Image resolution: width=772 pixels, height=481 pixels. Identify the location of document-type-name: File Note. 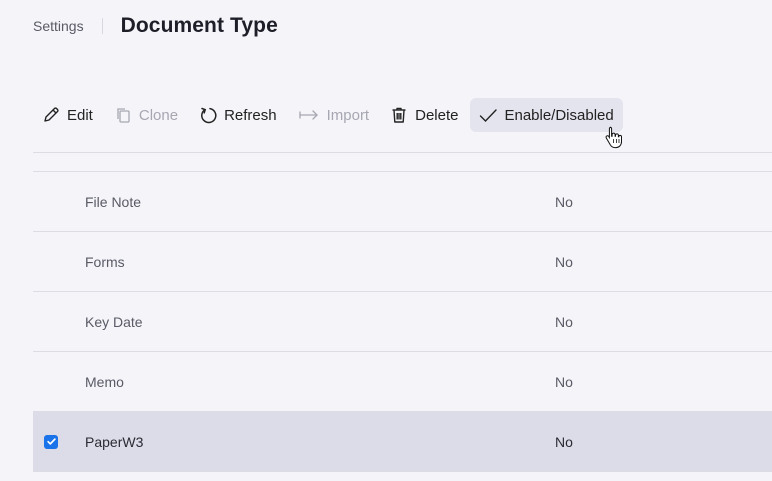
(113, 201).